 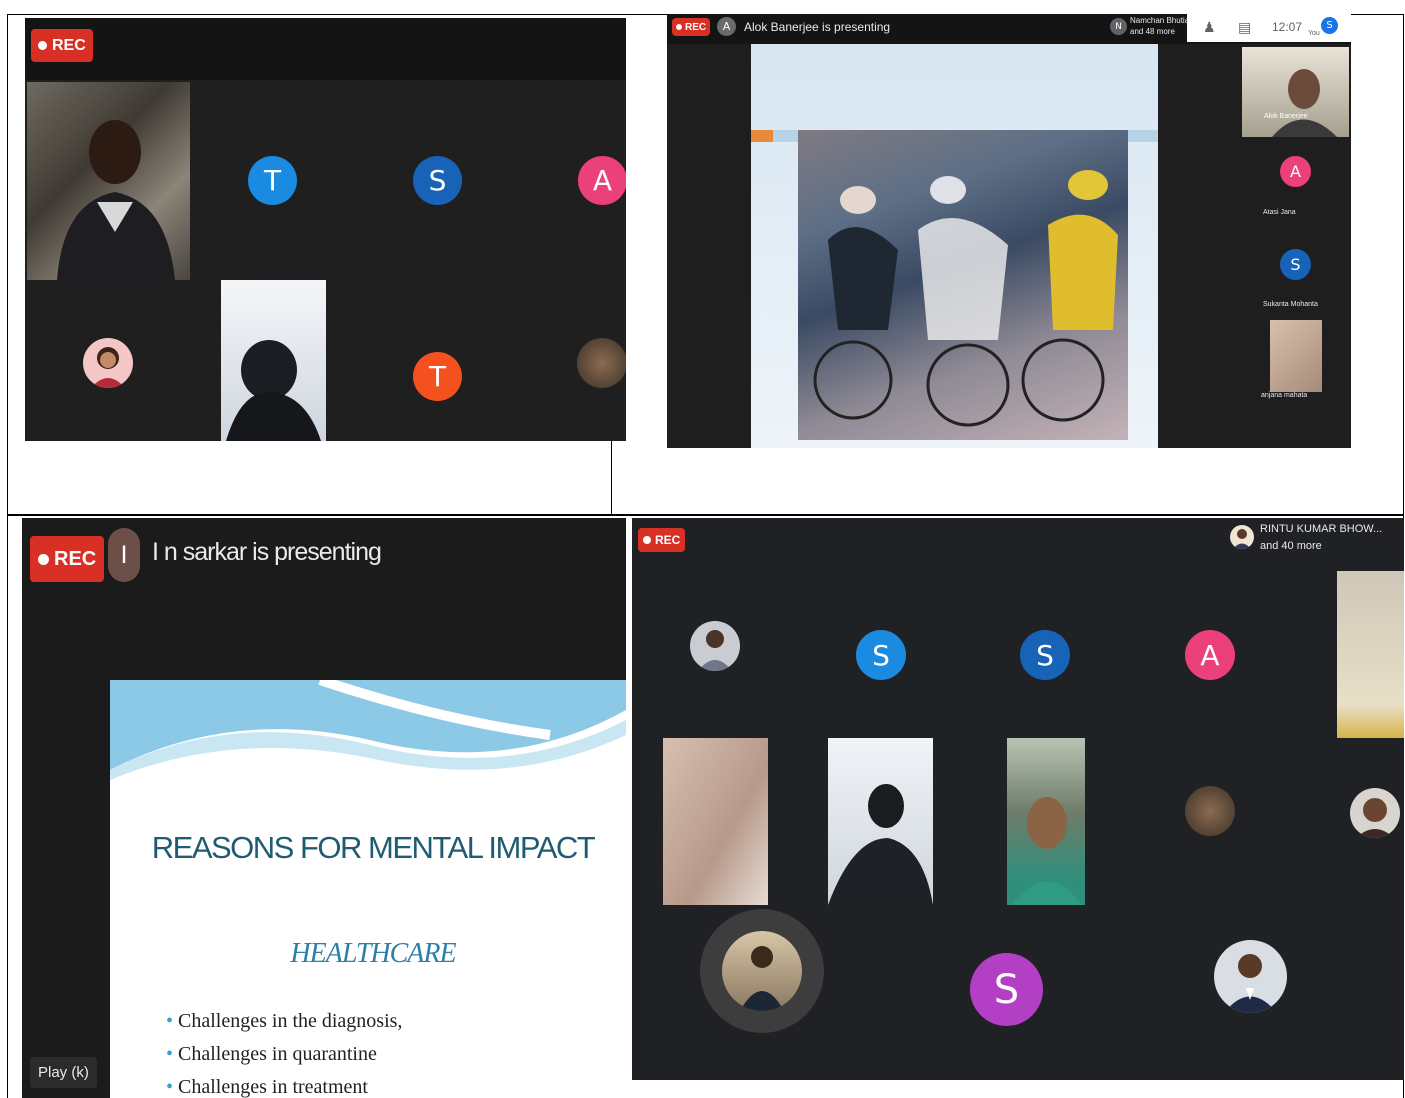 I want to click on top-bar, so click(x=325, y=49).